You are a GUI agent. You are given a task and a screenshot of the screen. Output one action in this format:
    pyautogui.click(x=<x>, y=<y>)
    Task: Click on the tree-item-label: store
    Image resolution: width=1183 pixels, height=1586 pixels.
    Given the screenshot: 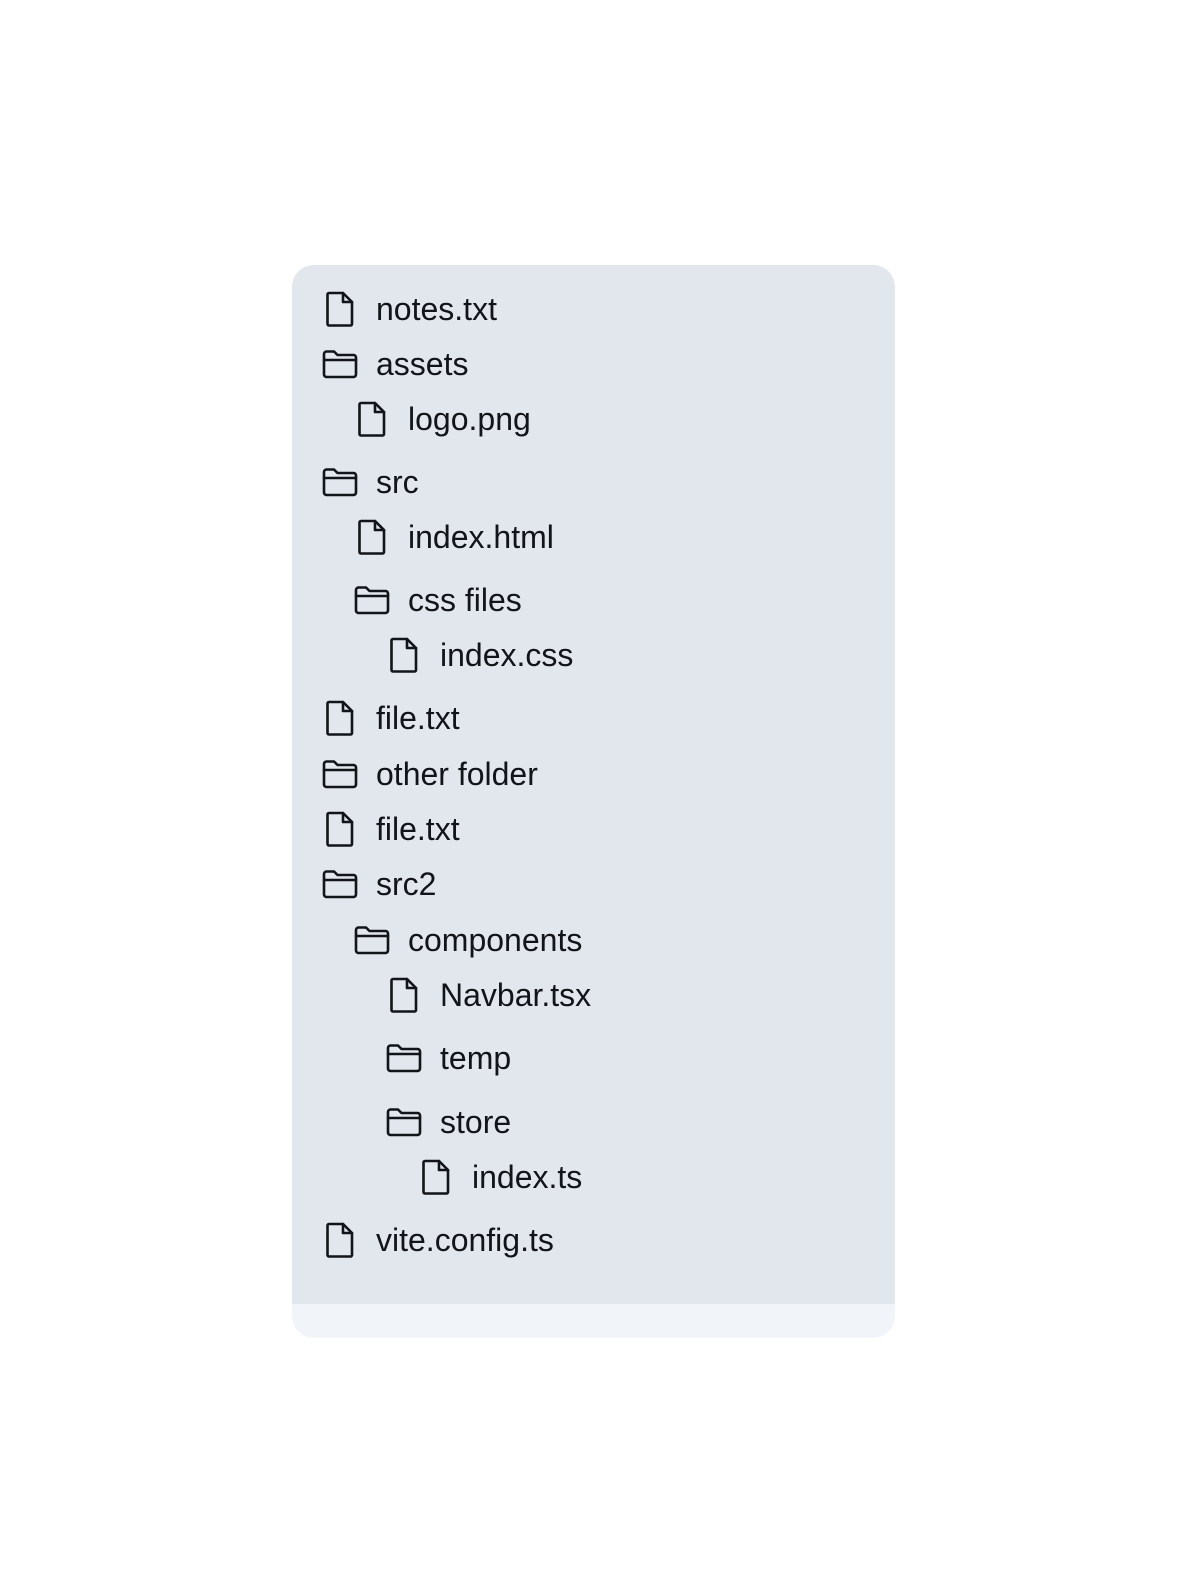 What is the action you would take?
    pyautogui.click(x=476, y=1122)
    